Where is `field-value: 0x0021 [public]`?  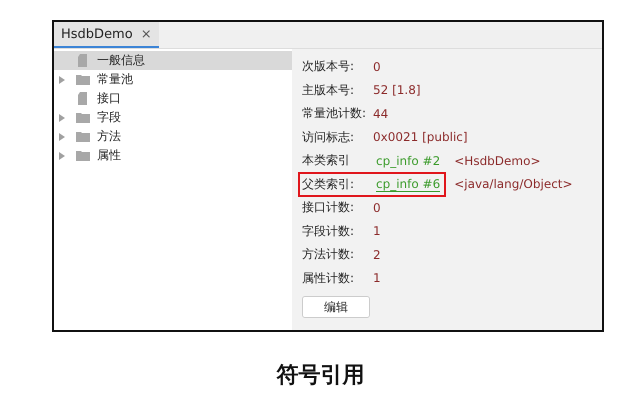 field-value: 0x0021 [public] is located at coordinates (420, 137).